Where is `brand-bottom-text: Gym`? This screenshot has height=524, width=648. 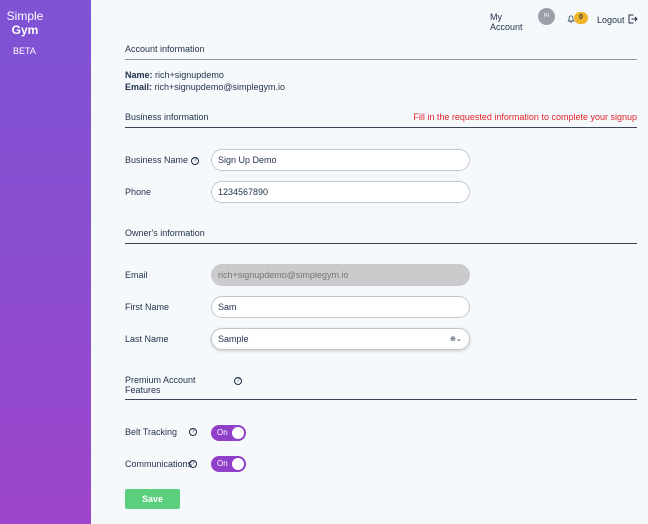 brand-bottom-text: Gym is located at coordinates (25, 30).